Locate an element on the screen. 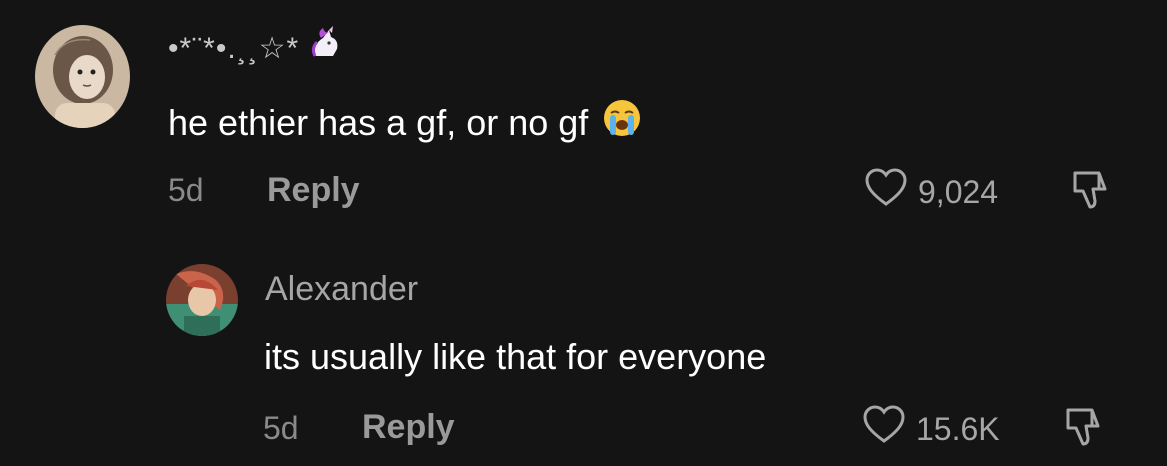  like-button: 9,024 is located at coordinates (931, 192).